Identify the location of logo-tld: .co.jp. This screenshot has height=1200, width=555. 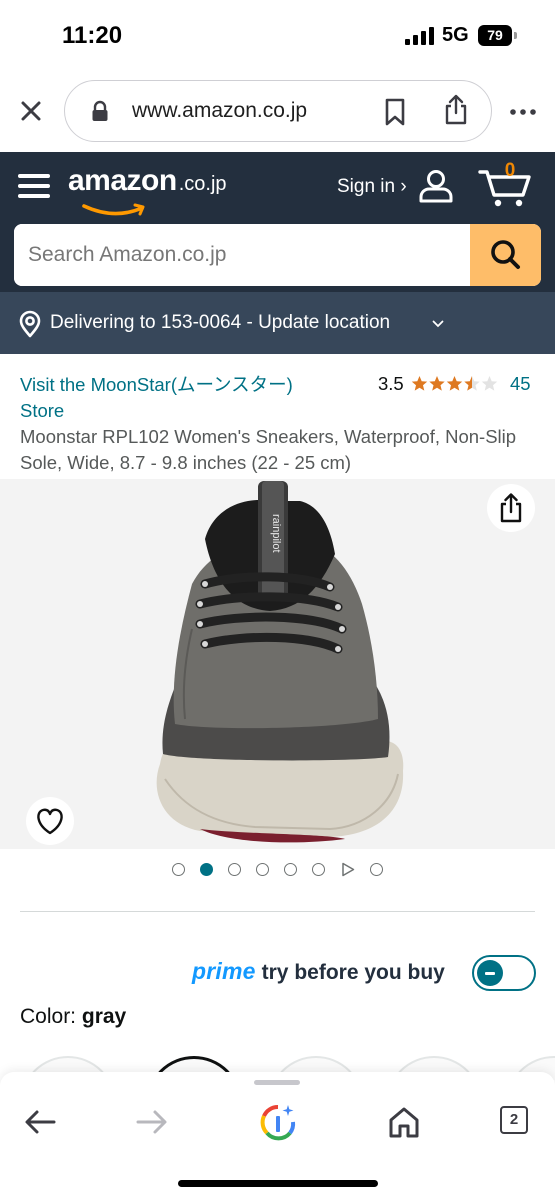
(202, 184).